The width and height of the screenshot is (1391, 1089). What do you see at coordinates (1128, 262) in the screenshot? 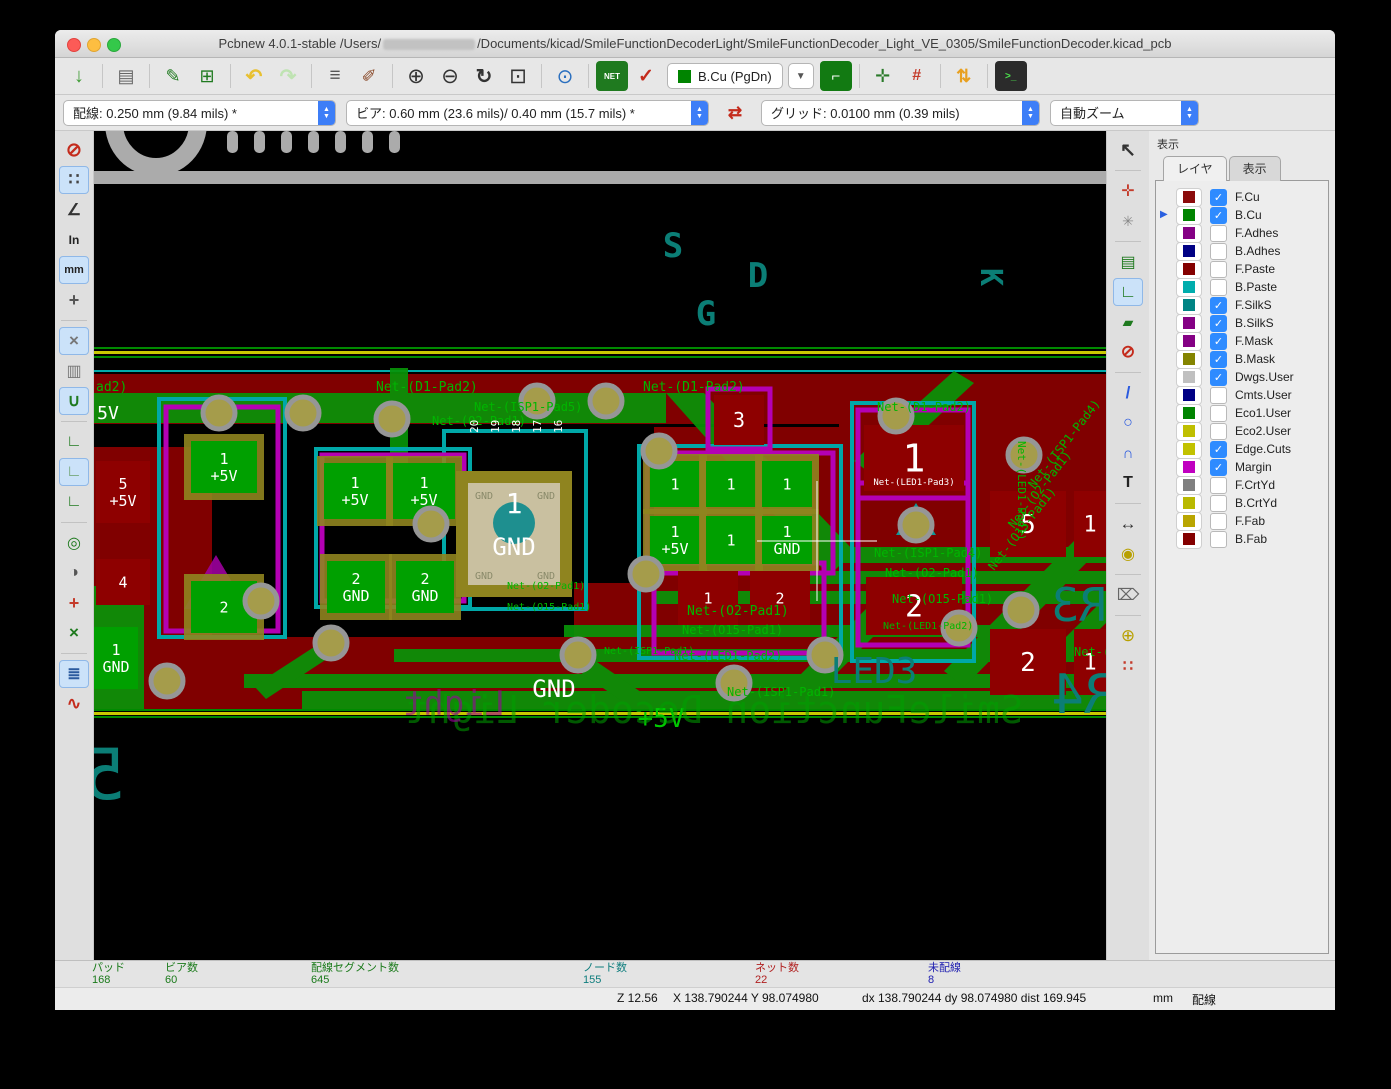
I see `add-module-button: ▤` at bounding box center [1128, 262].